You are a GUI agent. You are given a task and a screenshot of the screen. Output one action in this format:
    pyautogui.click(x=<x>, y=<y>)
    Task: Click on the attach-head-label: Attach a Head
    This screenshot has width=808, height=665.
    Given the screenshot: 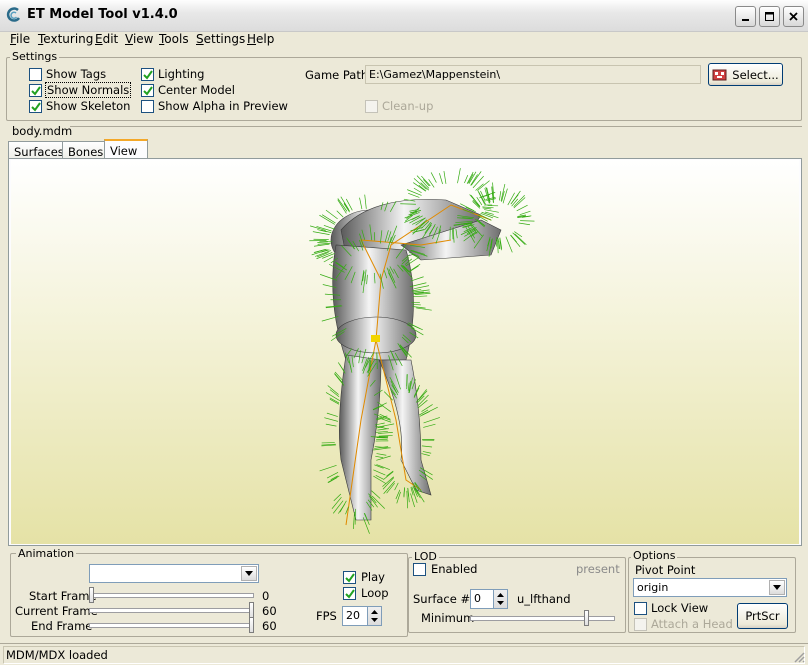 What is the action you would take?
    pyautogui.click(x=692, y=624)
    